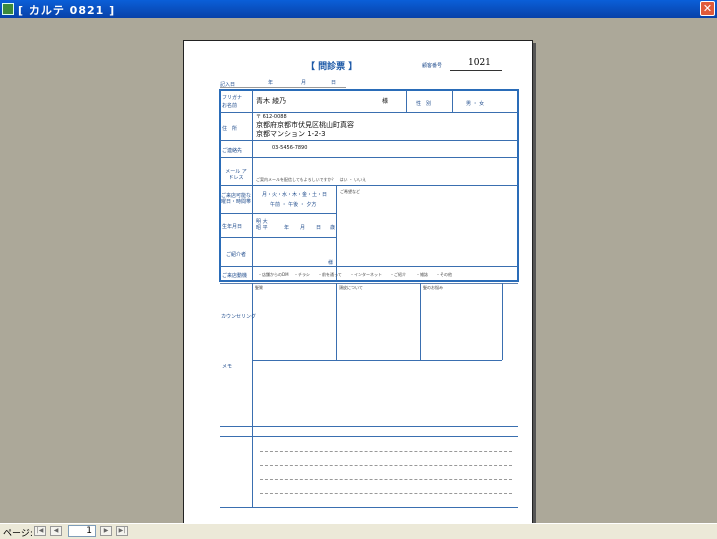 The height and width of the screenshot is (539, 717). What do you see at coordinates (707, 8) in the screenshot?
I see `close-button: ✕` at bounding box center [707, 8].